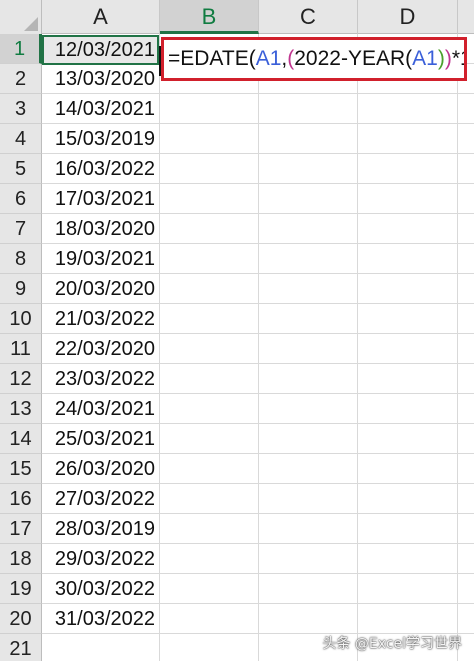 This screenshot has width=474, height=661. I want to click on row-header-19: 19, so click(21, 589).